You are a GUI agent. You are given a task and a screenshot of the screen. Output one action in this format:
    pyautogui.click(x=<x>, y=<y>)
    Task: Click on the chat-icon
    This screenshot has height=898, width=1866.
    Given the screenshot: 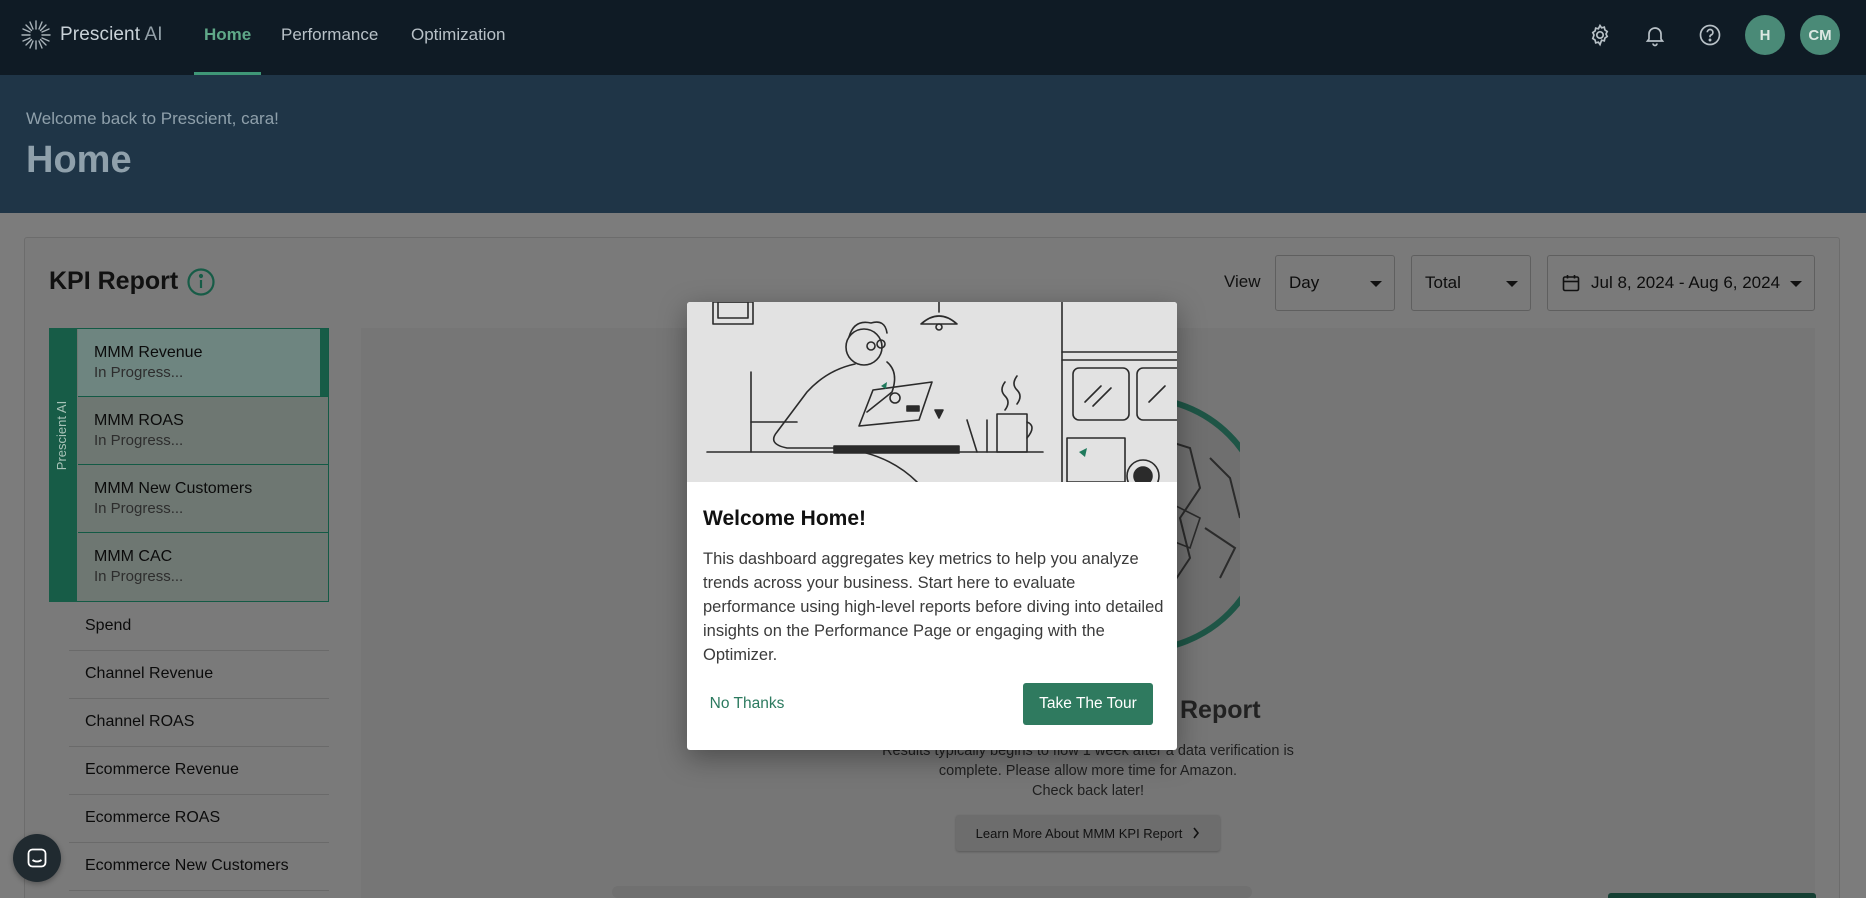 What is the action you would take?
    pyautogui.click(x=37, y=858)
    